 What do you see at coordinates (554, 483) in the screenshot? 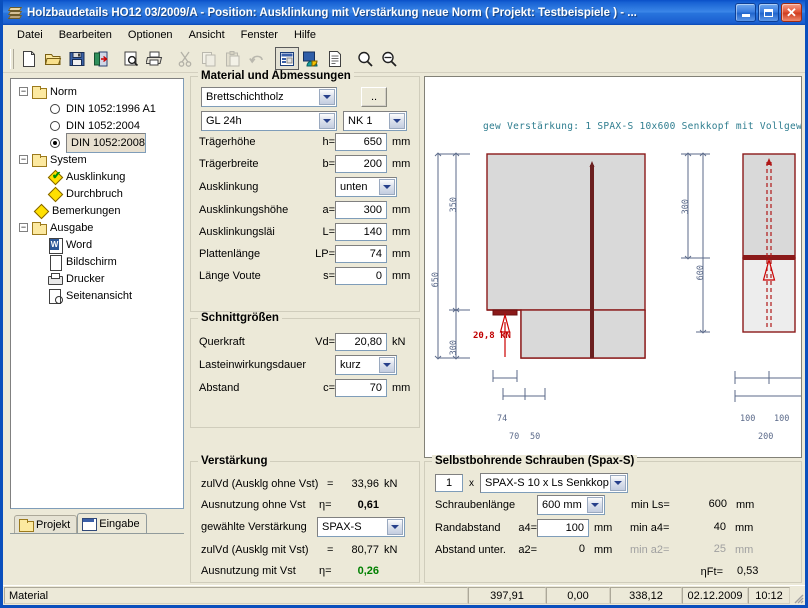
I see `screw-type-select: SPAX-S 10 x Ls Senkkop` at bounding box center [554, 483].